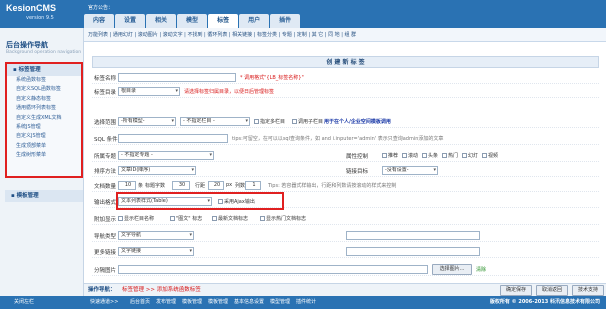  What do you see at coordinates (481, 269) in the screenshot?
I see `clear-link: 清除` at bounding box center [481, 269].